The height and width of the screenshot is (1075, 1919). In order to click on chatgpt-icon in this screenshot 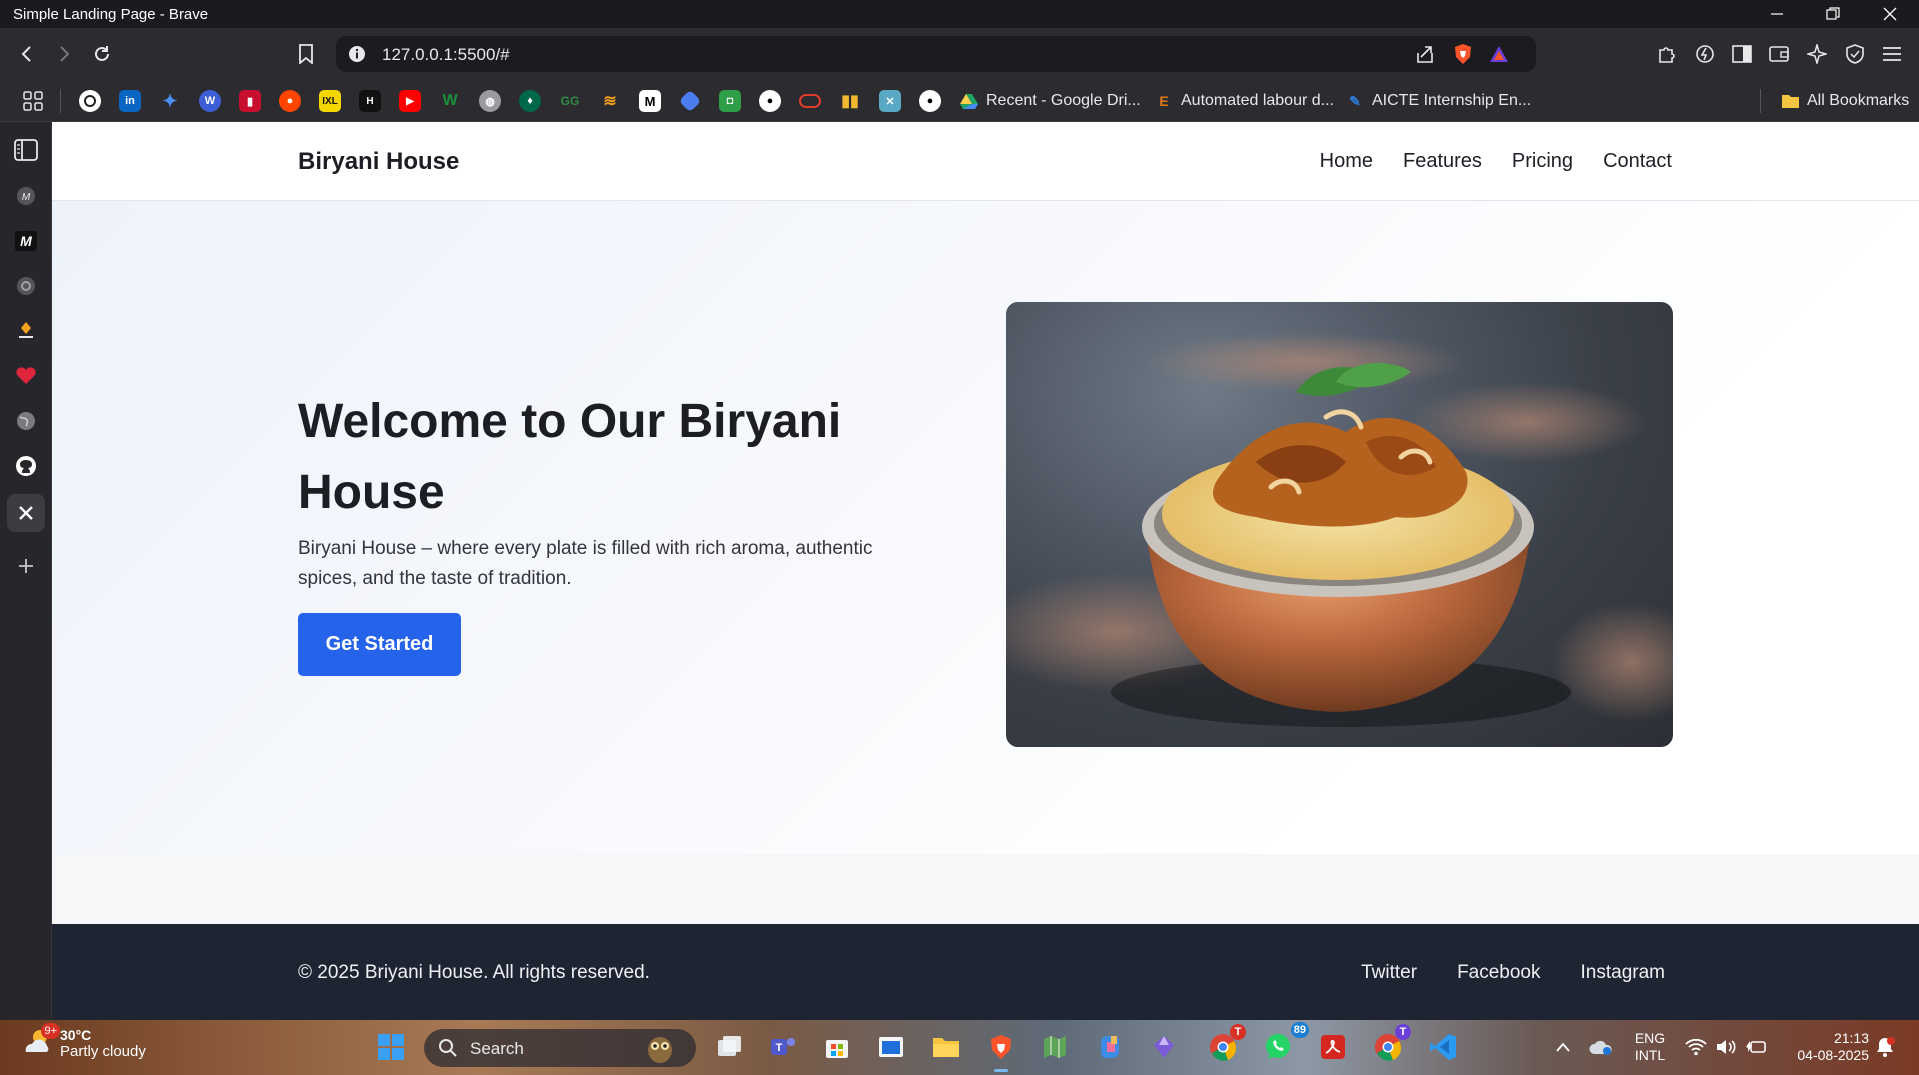, I will do `click(90, 101)`.